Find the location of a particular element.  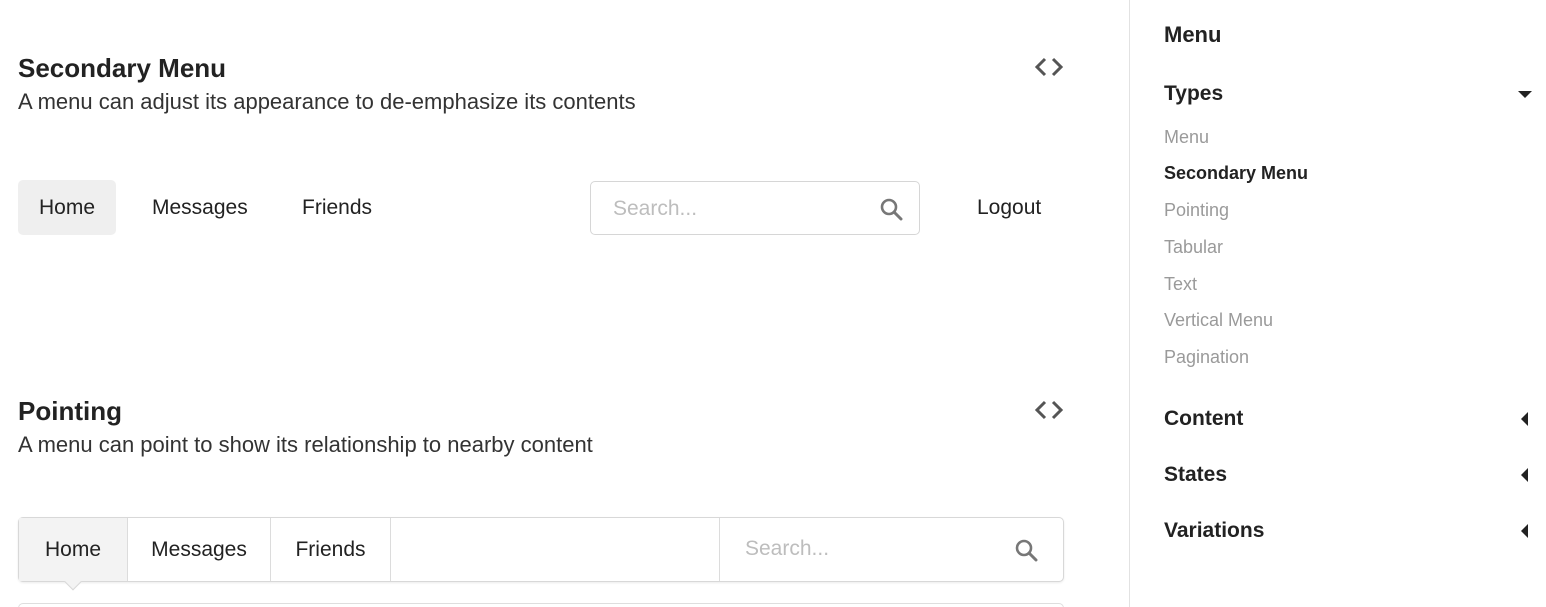

sidebar-item-text: Text is located at coordinates (1180, 284).